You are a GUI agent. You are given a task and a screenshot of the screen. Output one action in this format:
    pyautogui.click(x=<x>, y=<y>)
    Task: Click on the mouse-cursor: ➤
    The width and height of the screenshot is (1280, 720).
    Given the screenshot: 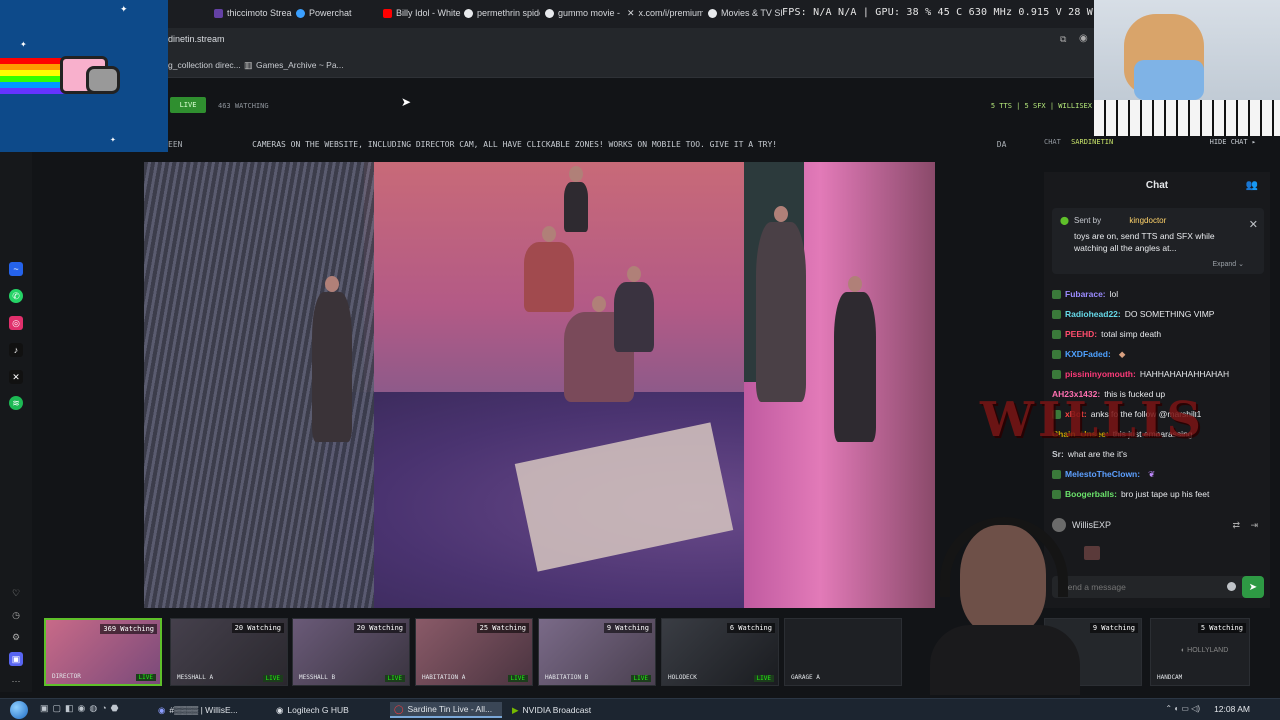 What is the action you would take?
    pyautogui.click(x=406, y=102)
    